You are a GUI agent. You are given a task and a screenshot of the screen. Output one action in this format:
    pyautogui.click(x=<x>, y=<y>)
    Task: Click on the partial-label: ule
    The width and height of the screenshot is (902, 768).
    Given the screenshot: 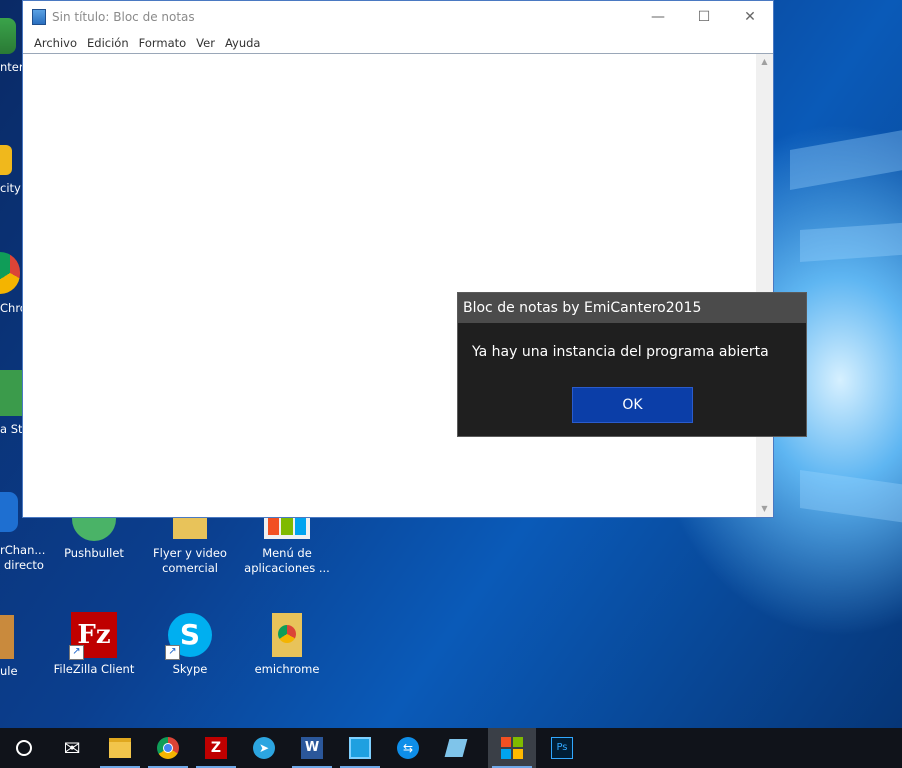 What is the action you would take?
    pyautogui.click(x=9, y=671)
    